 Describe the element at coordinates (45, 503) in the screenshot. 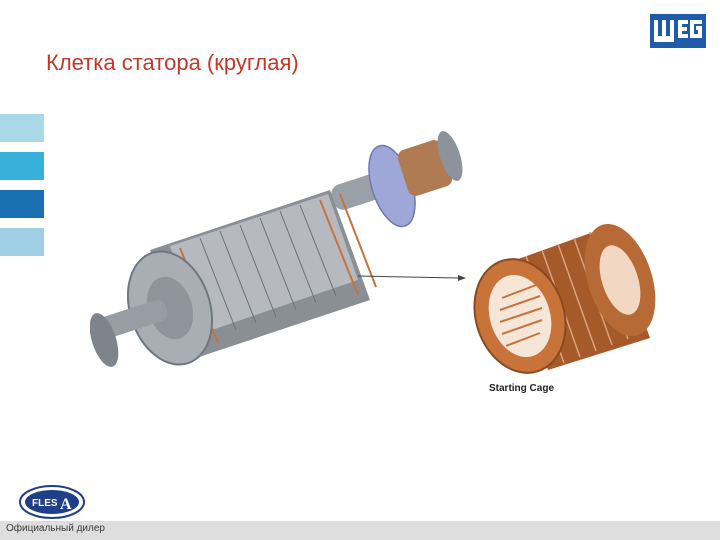

I see `svg-text: FLES` at that location.